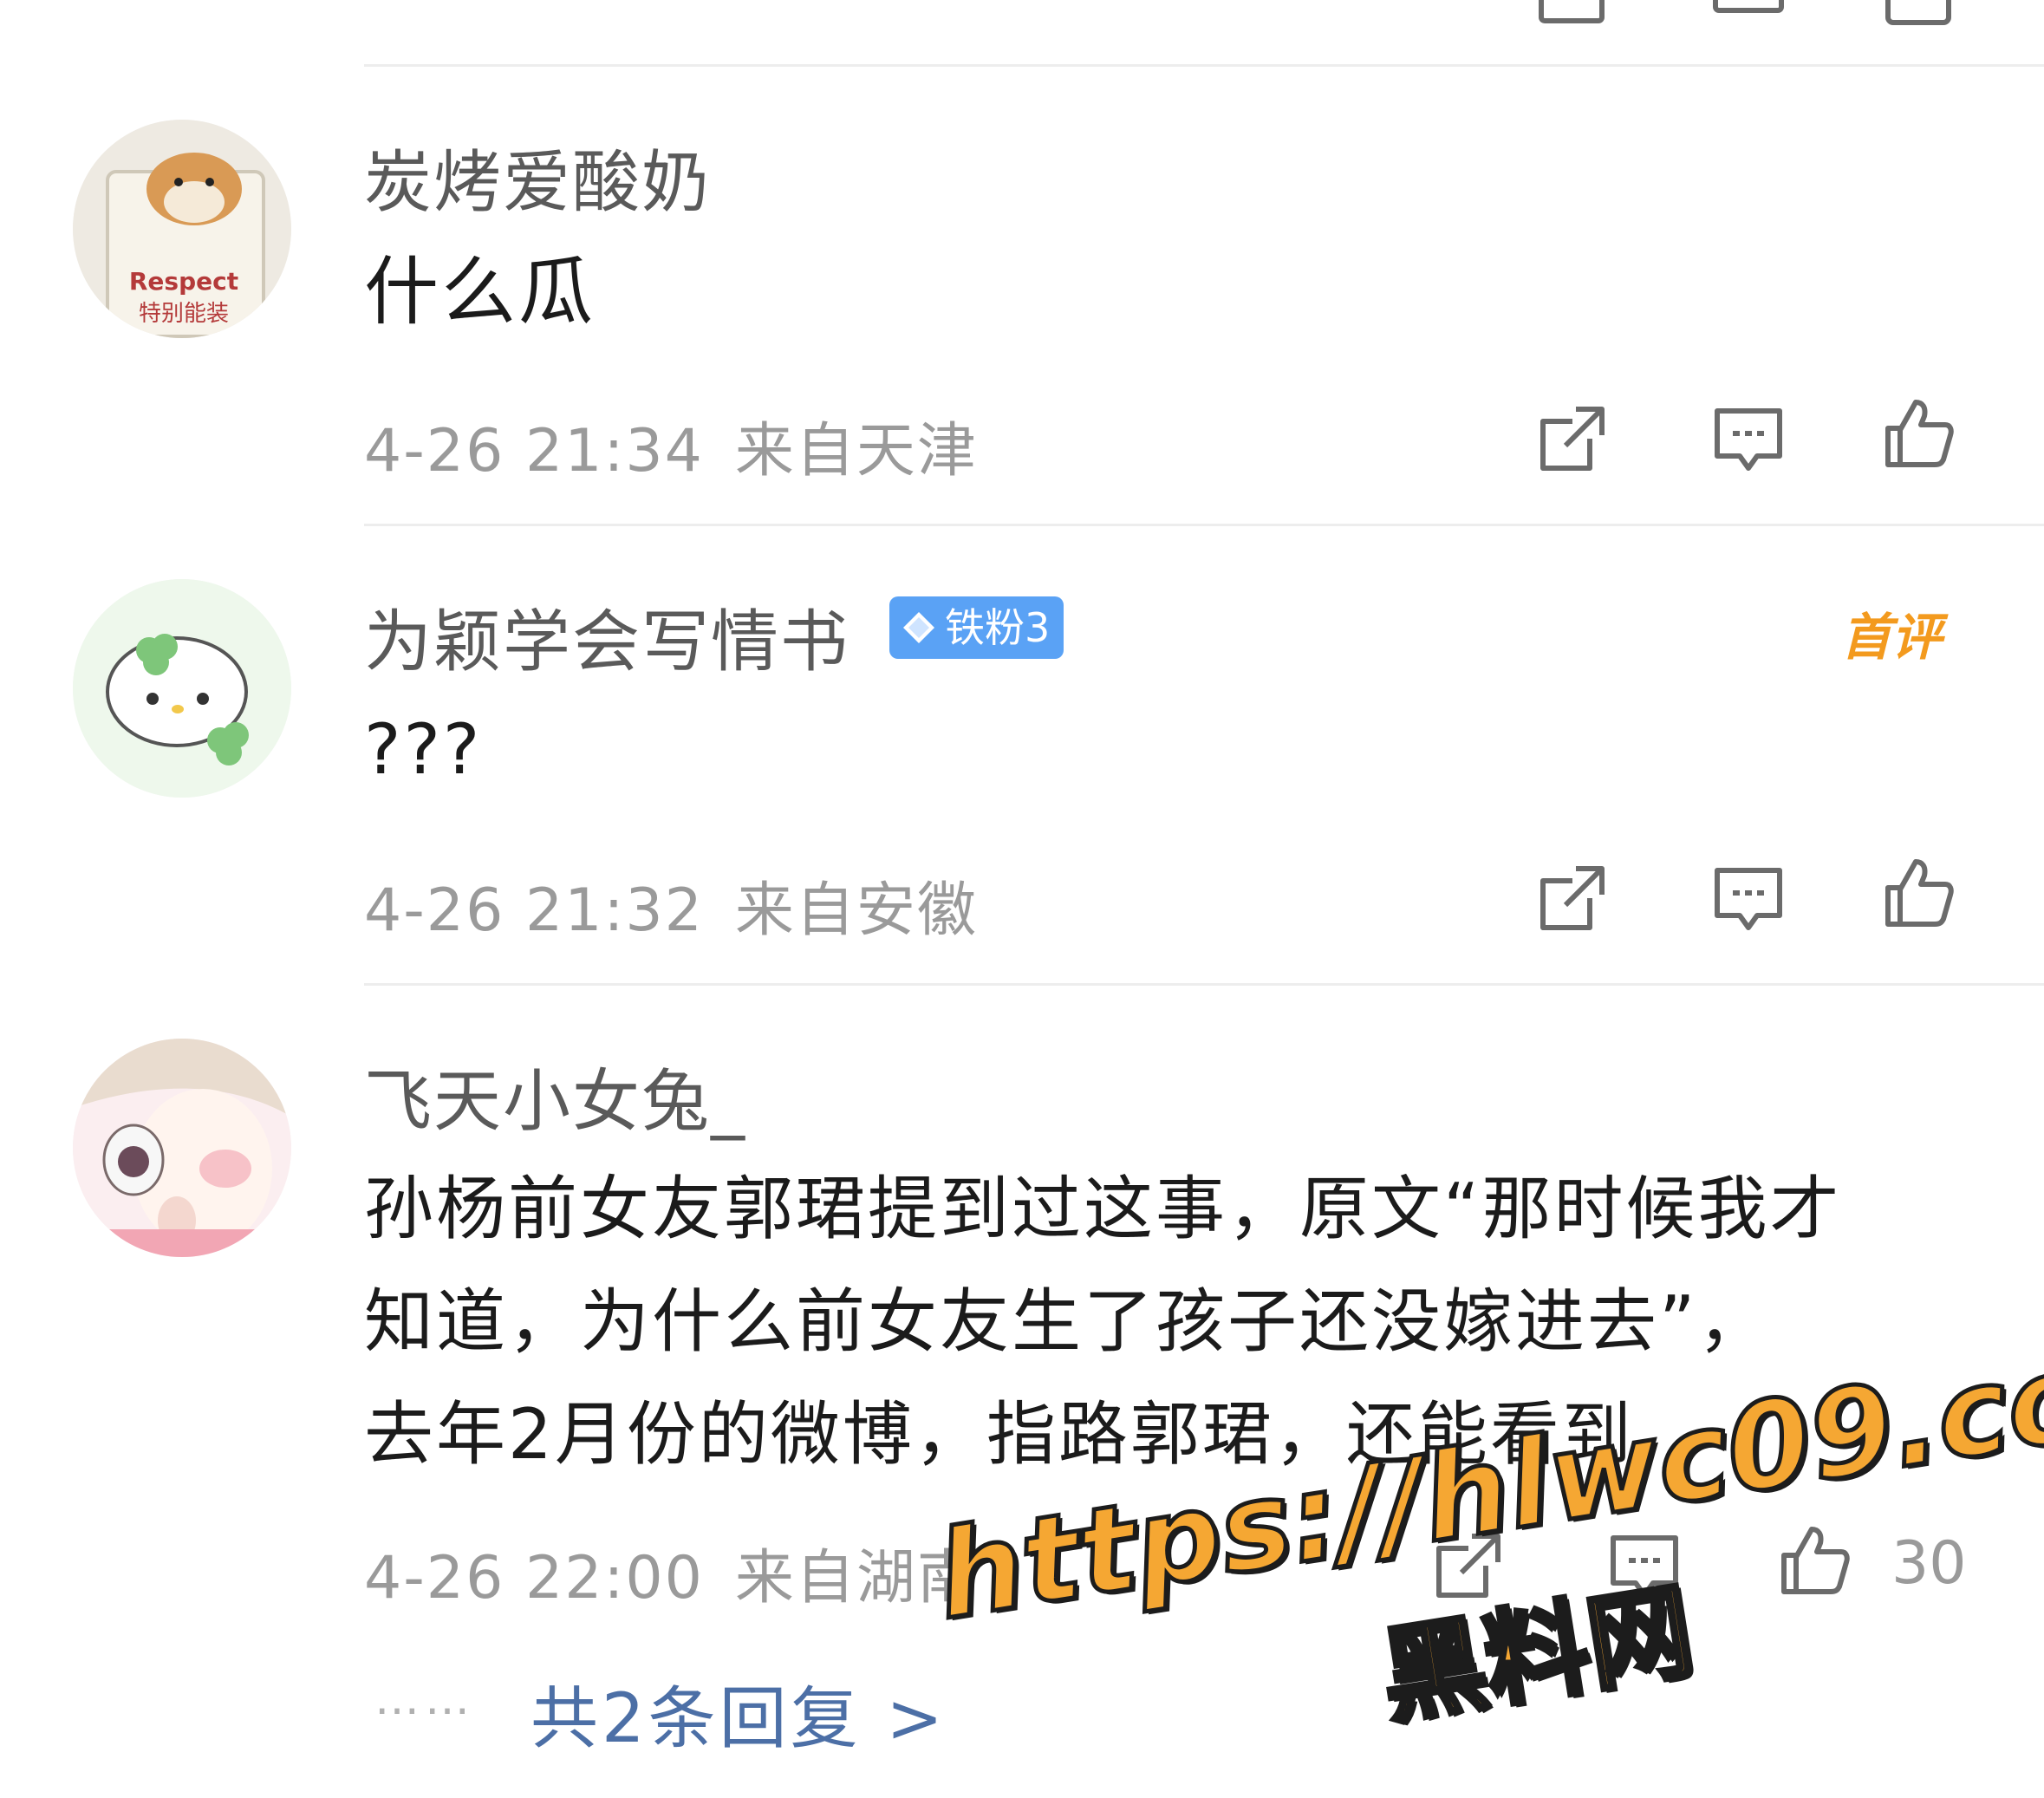 The image size is (2044, 1798). I want to click on location: 来自天津, so click(856, 451).